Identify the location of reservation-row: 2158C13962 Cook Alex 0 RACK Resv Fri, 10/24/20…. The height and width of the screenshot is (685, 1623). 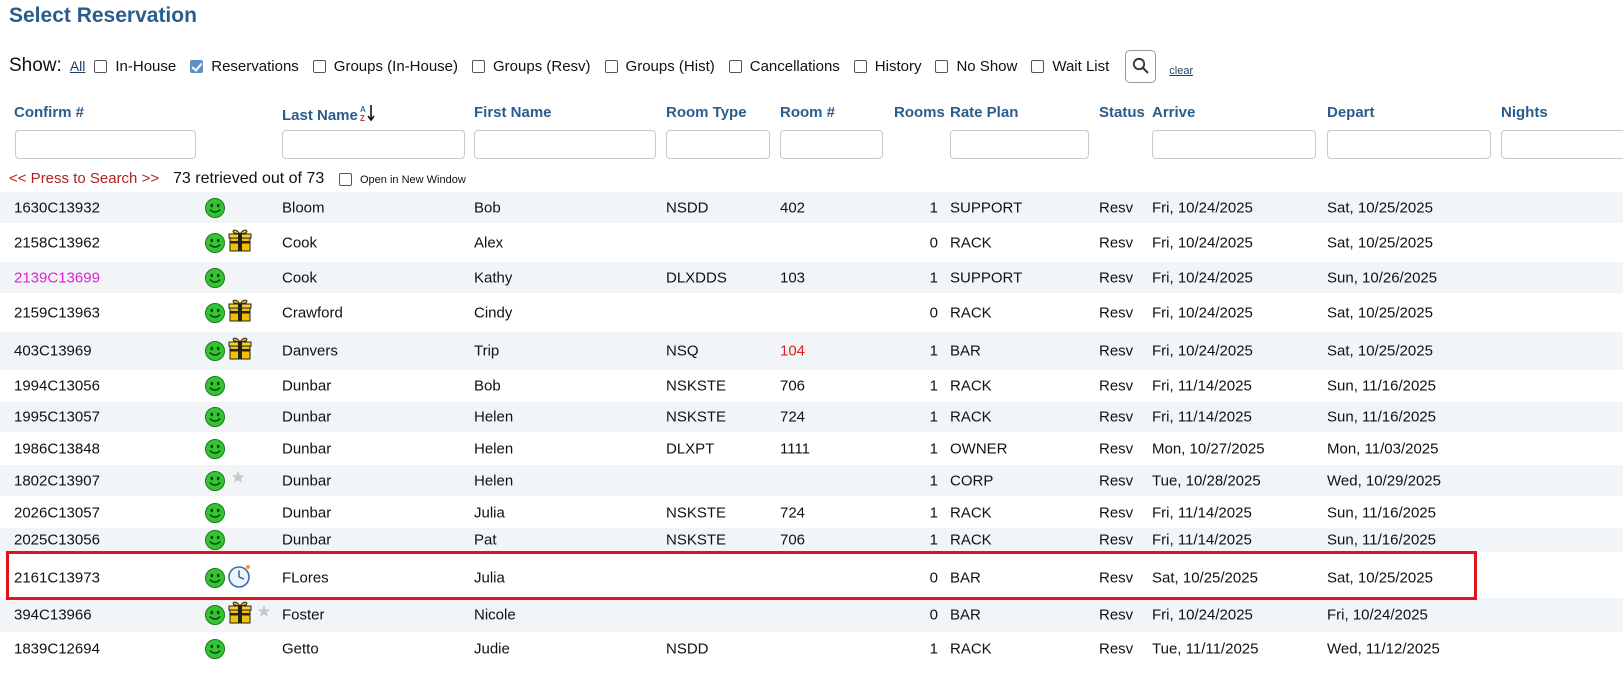
(811, 243).